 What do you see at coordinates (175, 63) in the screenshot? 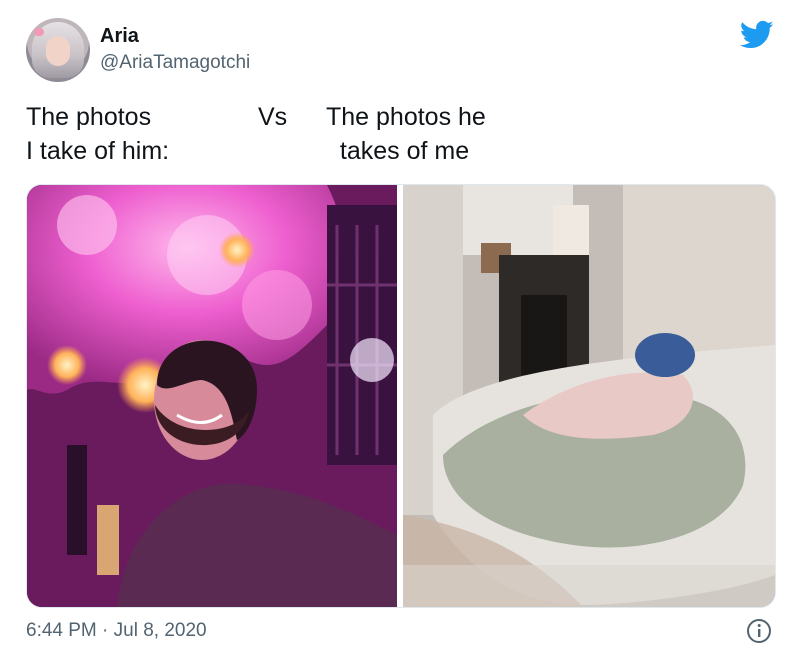
I see `author-handle: @AriaTamagotchi` at bounding box center [175, 63].